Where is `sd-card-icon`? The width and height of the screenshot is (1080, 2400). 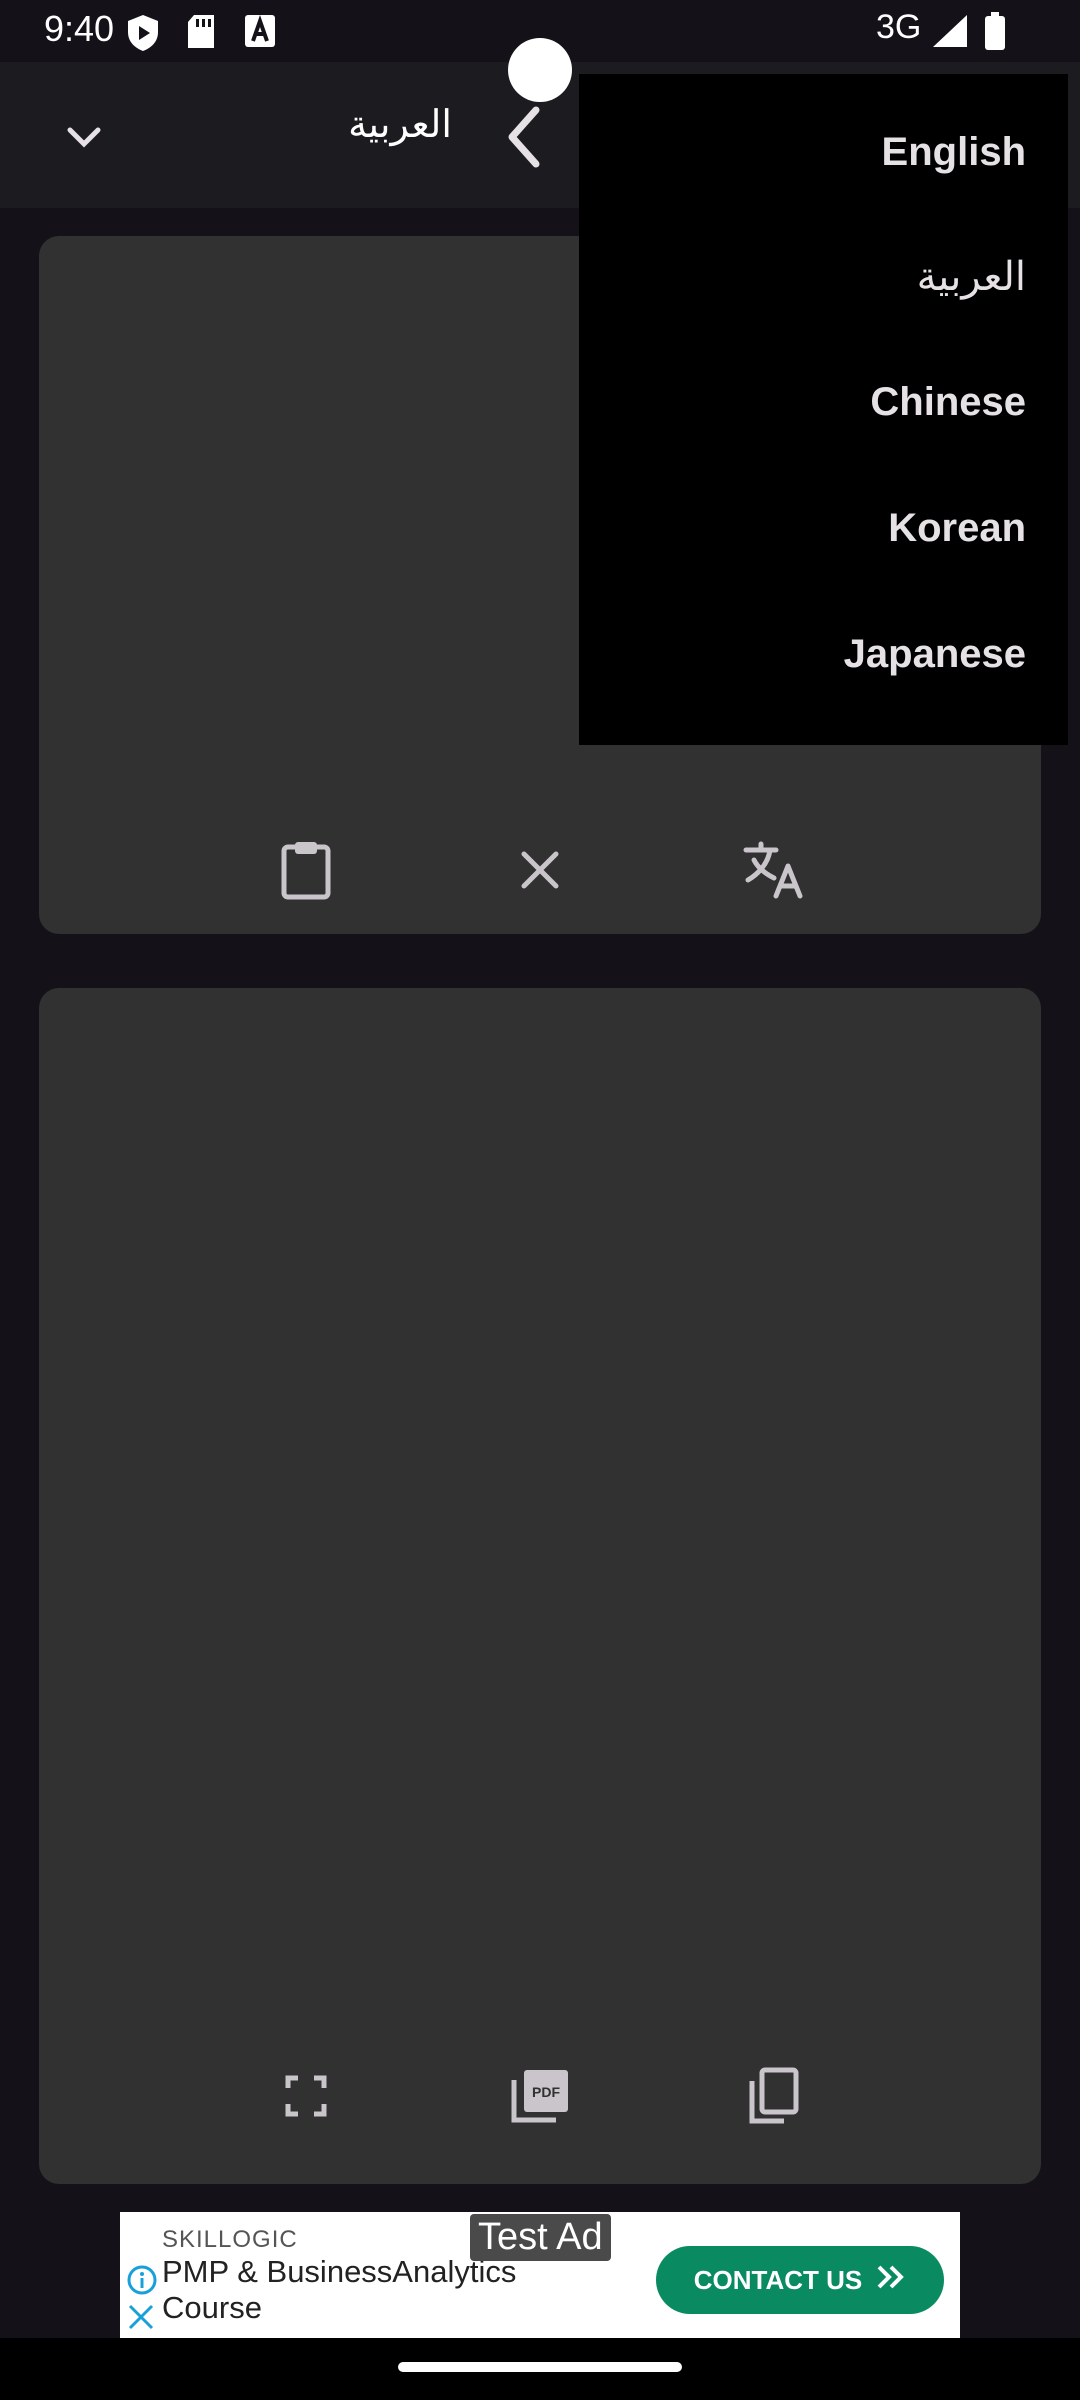
sd-card-icon is located at coordinates (201, 34).